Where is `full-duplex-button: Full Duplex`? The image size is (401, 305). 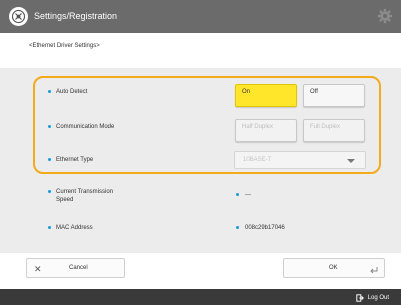 full-duplex-button: Full Duplex is located at coordinates (334, 130).